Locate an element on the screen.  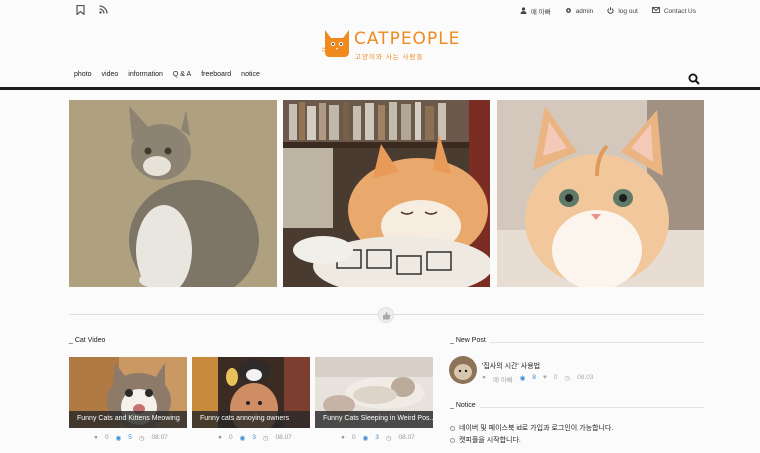
cat-logo-icon is located at coordinates (335, 43).